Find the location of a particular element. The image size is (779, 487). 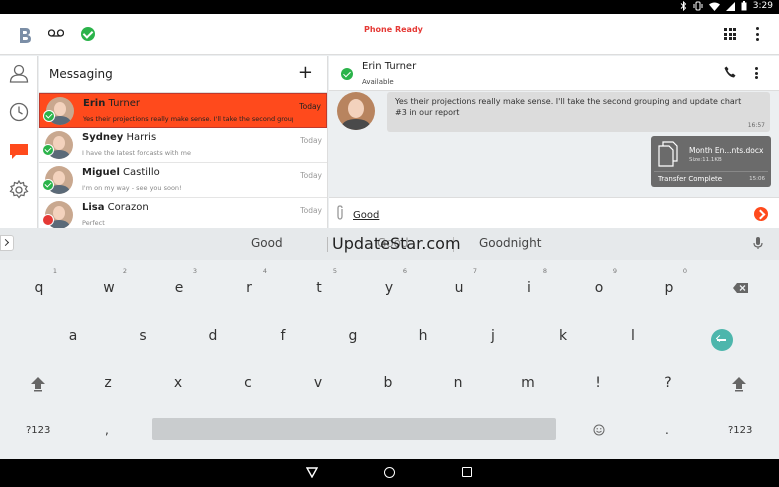

key-d: d is located at coordinates (213, 336).